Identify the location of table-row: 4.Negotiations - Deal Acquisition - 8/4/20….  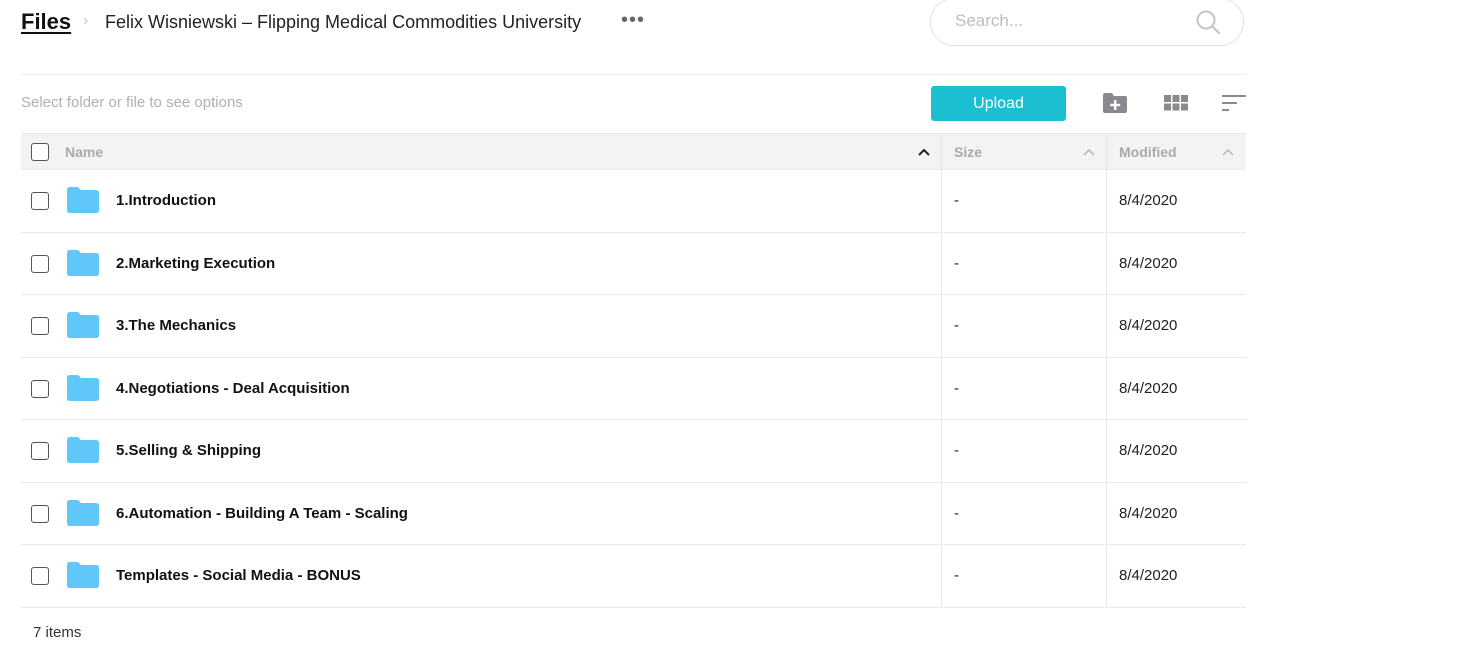
(633, 388).